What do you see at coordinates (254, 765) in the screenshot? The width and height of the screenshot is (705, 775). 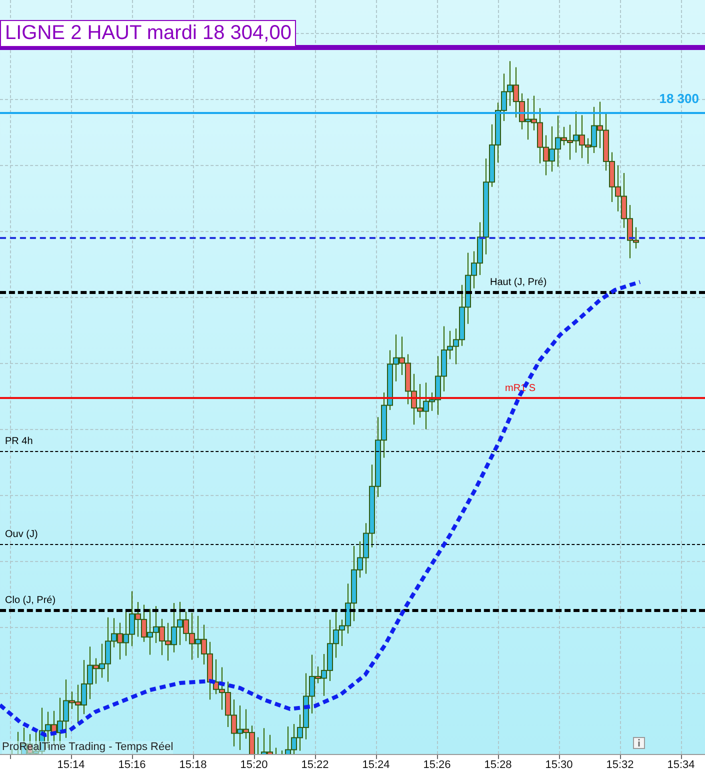 I see `time-tick-label: 15:20` at bounding box center [254, 765].